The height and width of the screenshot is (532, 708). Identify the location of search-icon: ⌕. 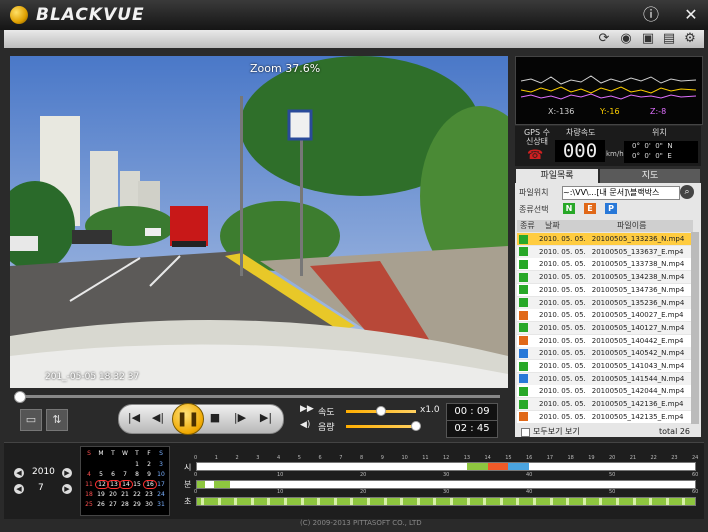
(687, 192).